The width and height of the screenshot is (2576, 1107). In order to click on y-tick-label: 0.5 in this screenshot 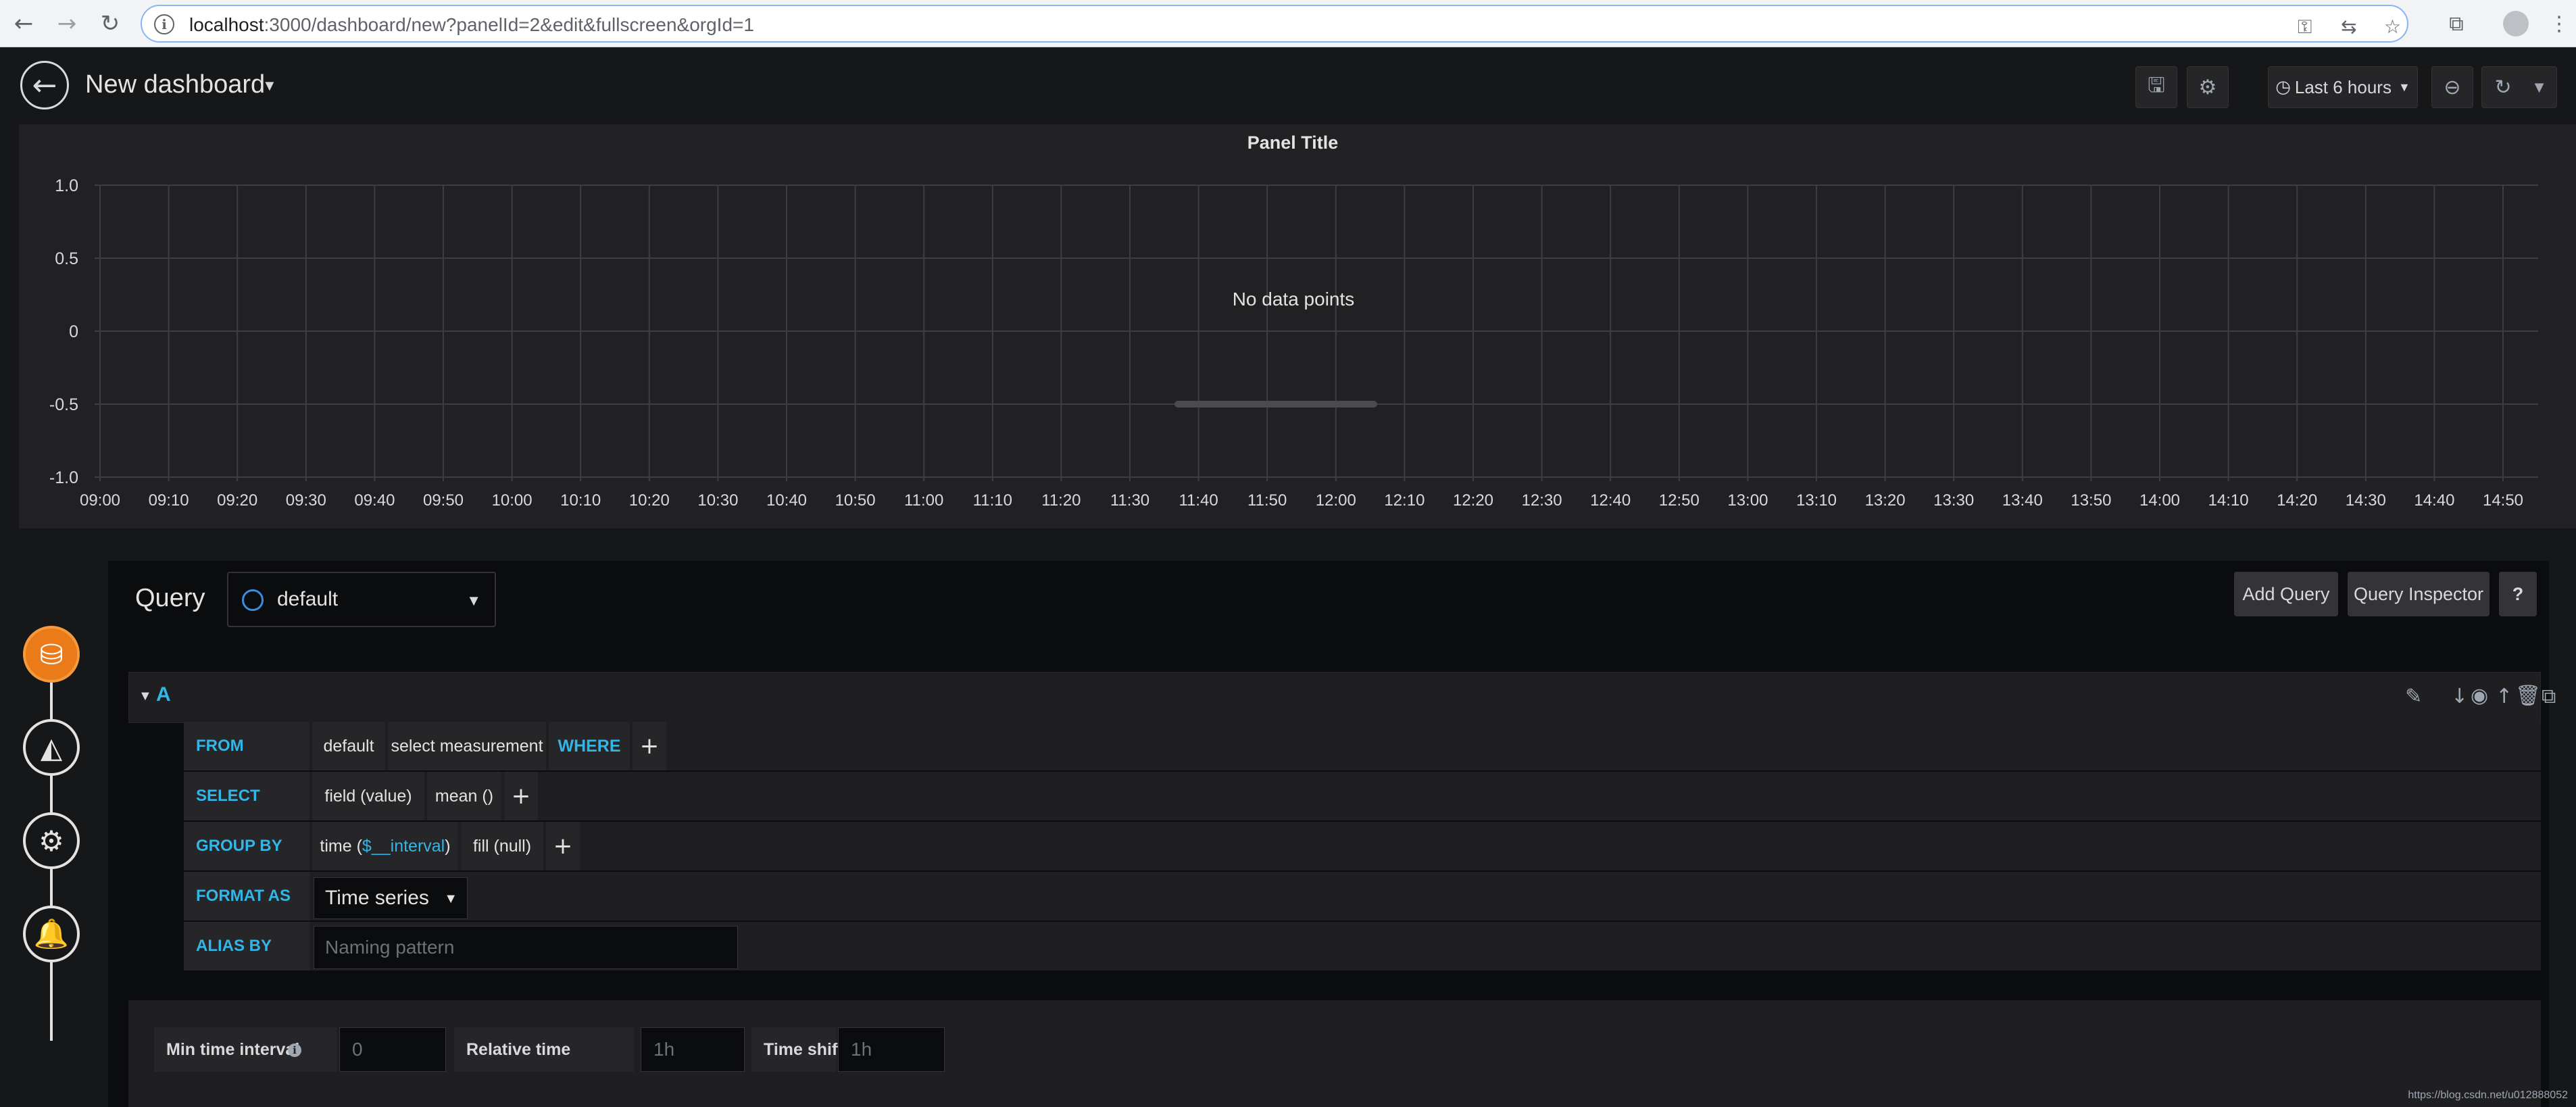, I will do `click(67, 258)`.